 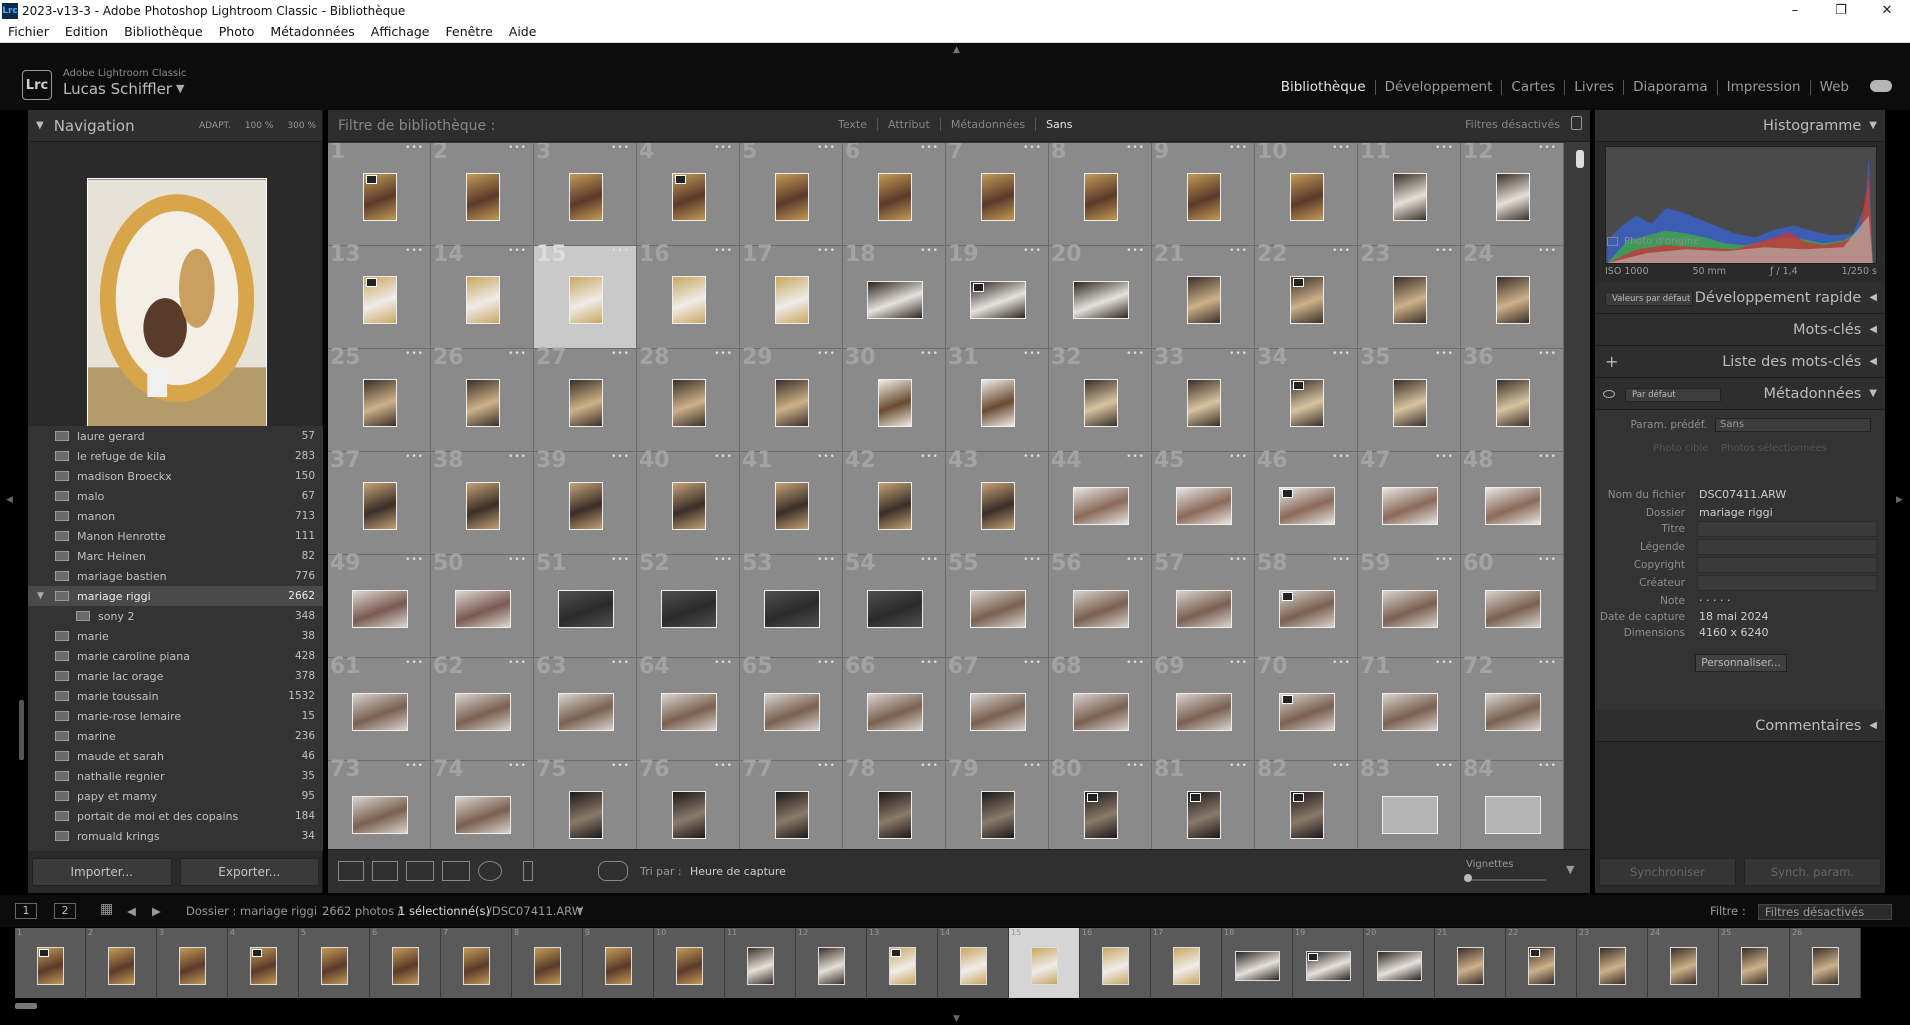 What do you see at coordinates (547, 963) in the screenshot?
I see `filmstrip-cell: 8` at bounding box center [547, 963].